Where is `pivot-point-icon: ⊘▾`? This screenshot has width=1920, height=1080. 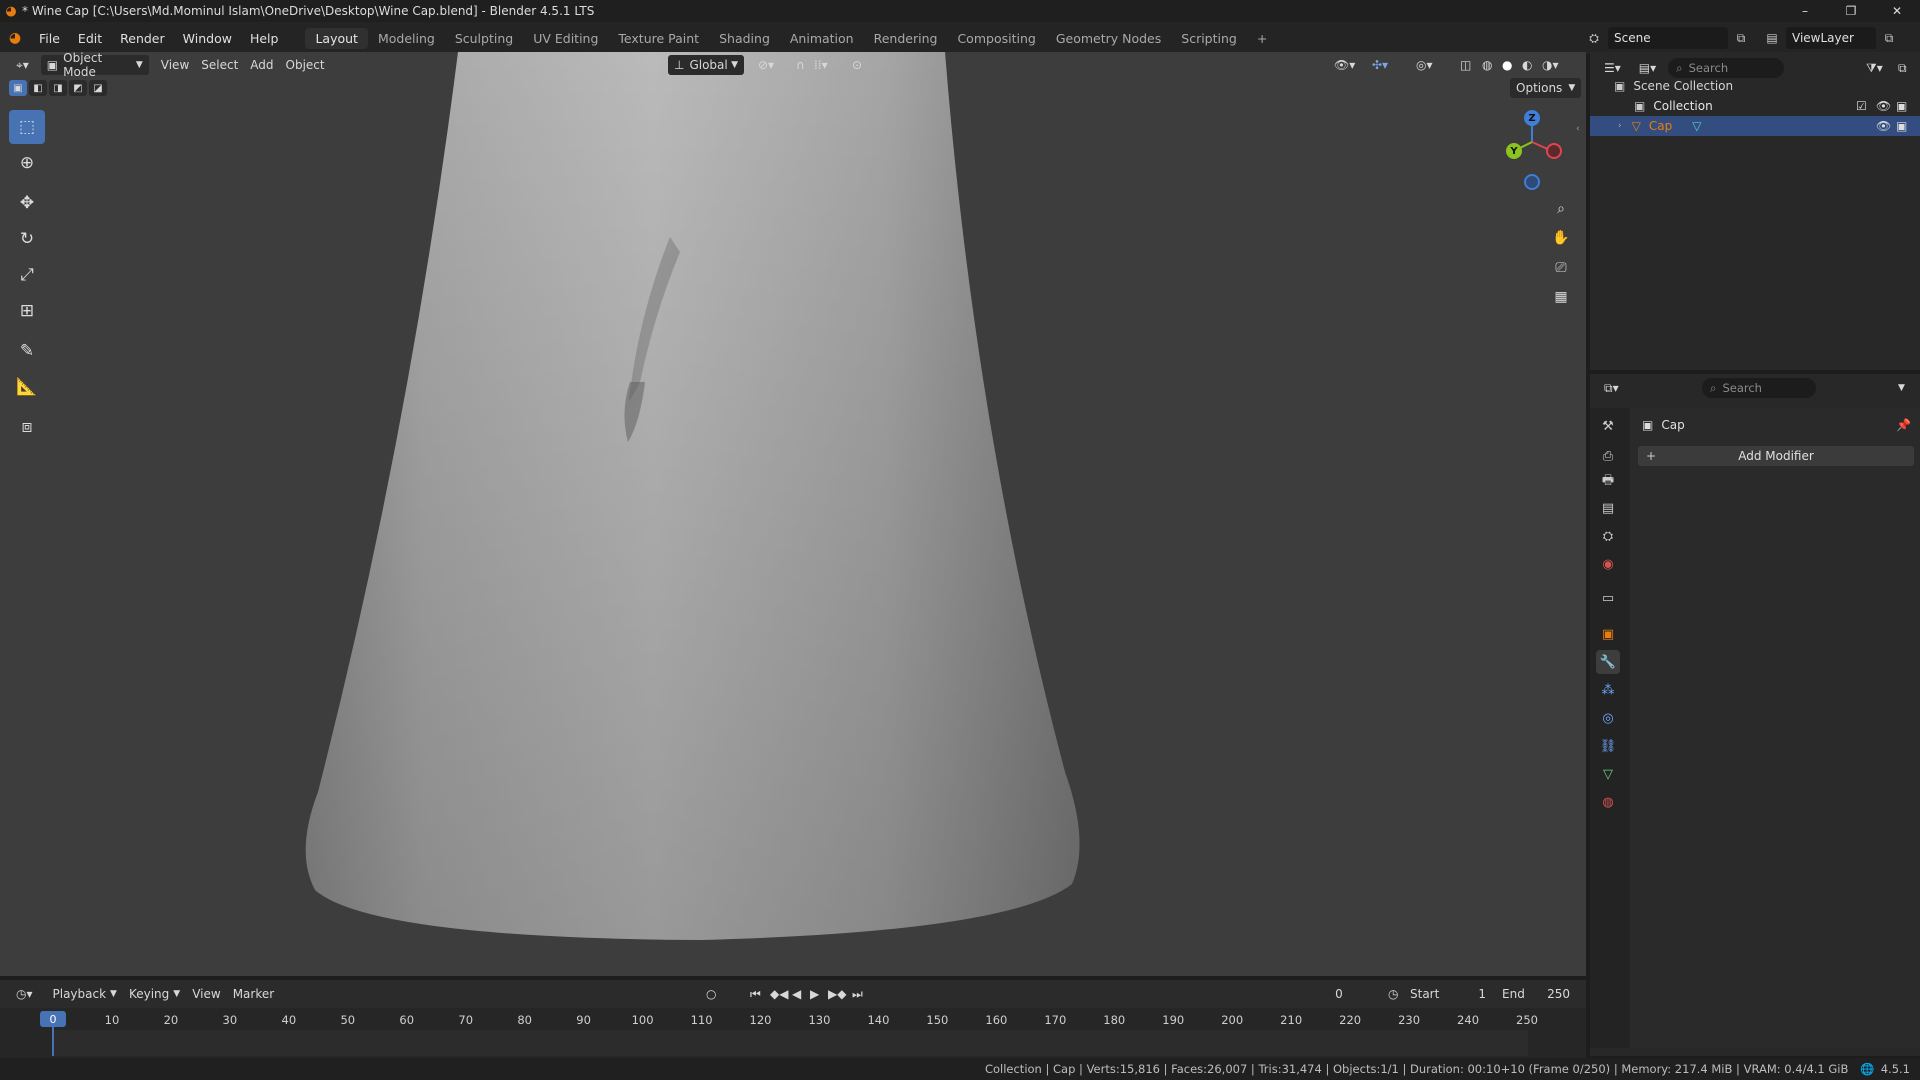
pivot-point-icon: ⊘▾ is located at coordinates (766, 65).